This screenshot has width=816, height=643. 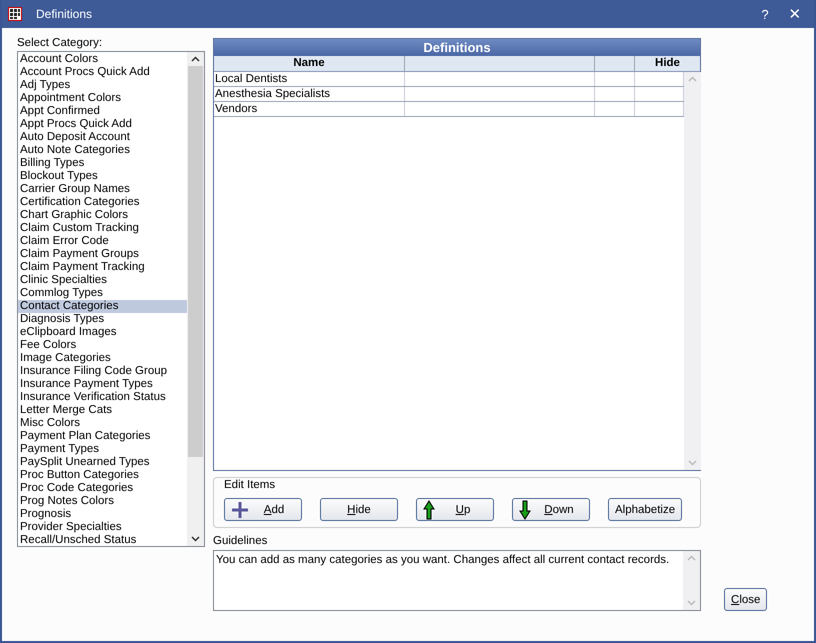 What do you see at coordinates (746, 599) in the screenshot?
I see `close-button: Close` at bounding box center [746, 599].